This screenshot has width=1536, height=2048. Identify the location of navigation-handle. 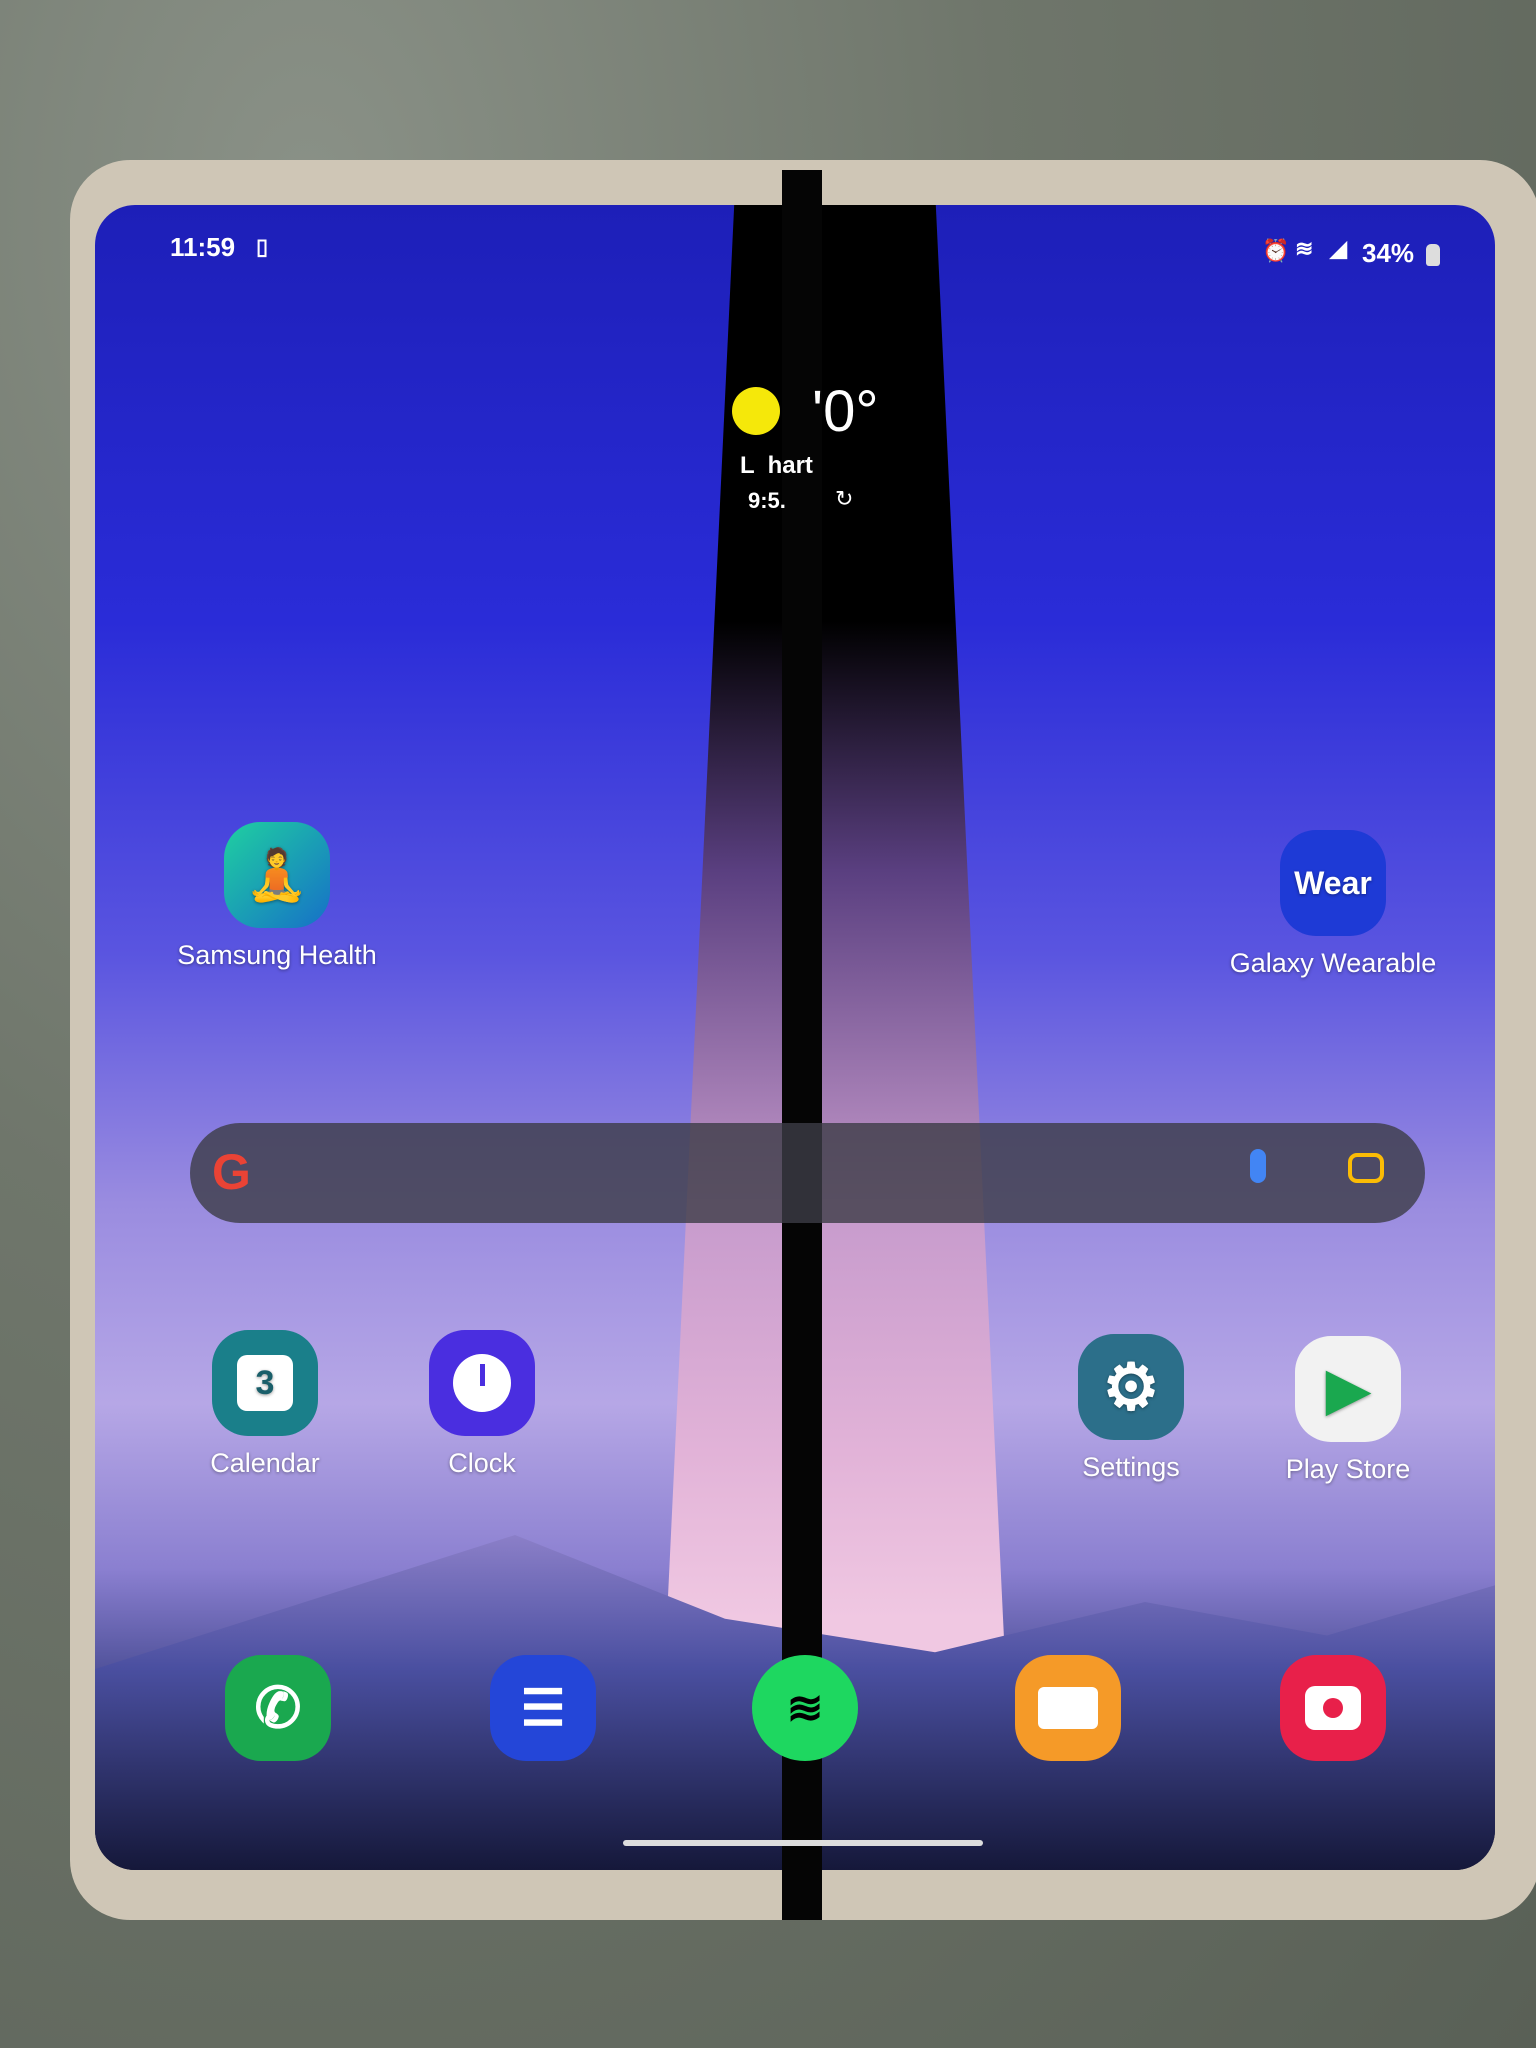
(803, 1843).